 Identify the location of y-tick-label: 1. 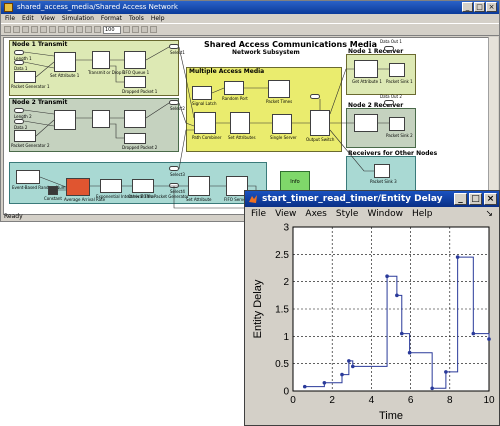
(286, 337).